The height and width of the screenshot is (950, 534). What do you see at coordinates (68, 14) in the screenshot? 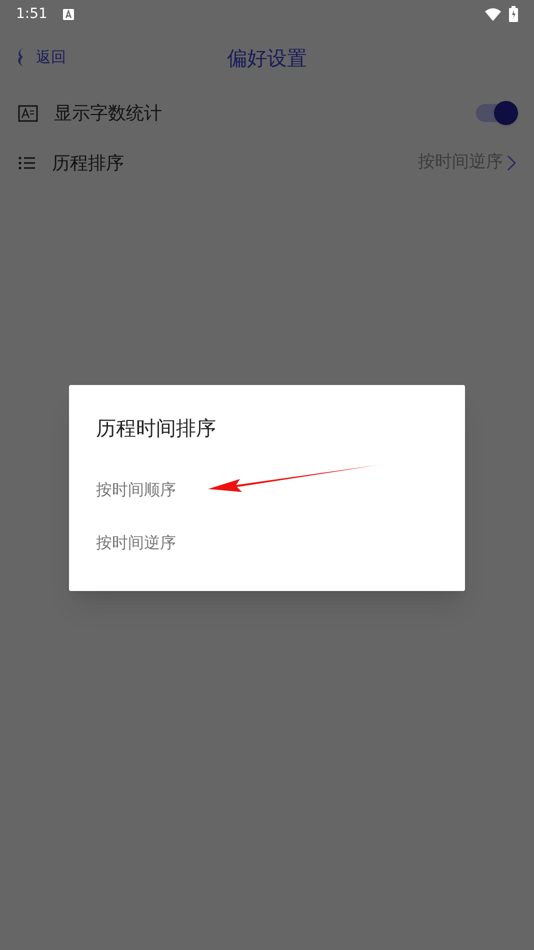
I see `notification-icon` at bounding box center [68, 14].